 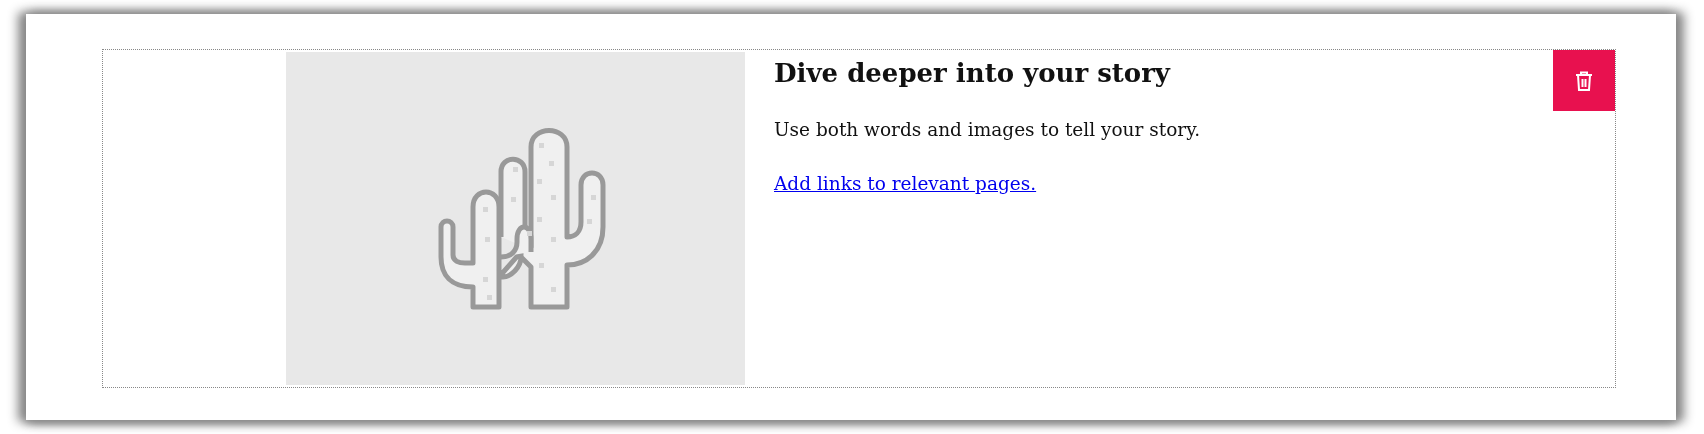 I want to click on delete-button, so click(x=1584, y=80).